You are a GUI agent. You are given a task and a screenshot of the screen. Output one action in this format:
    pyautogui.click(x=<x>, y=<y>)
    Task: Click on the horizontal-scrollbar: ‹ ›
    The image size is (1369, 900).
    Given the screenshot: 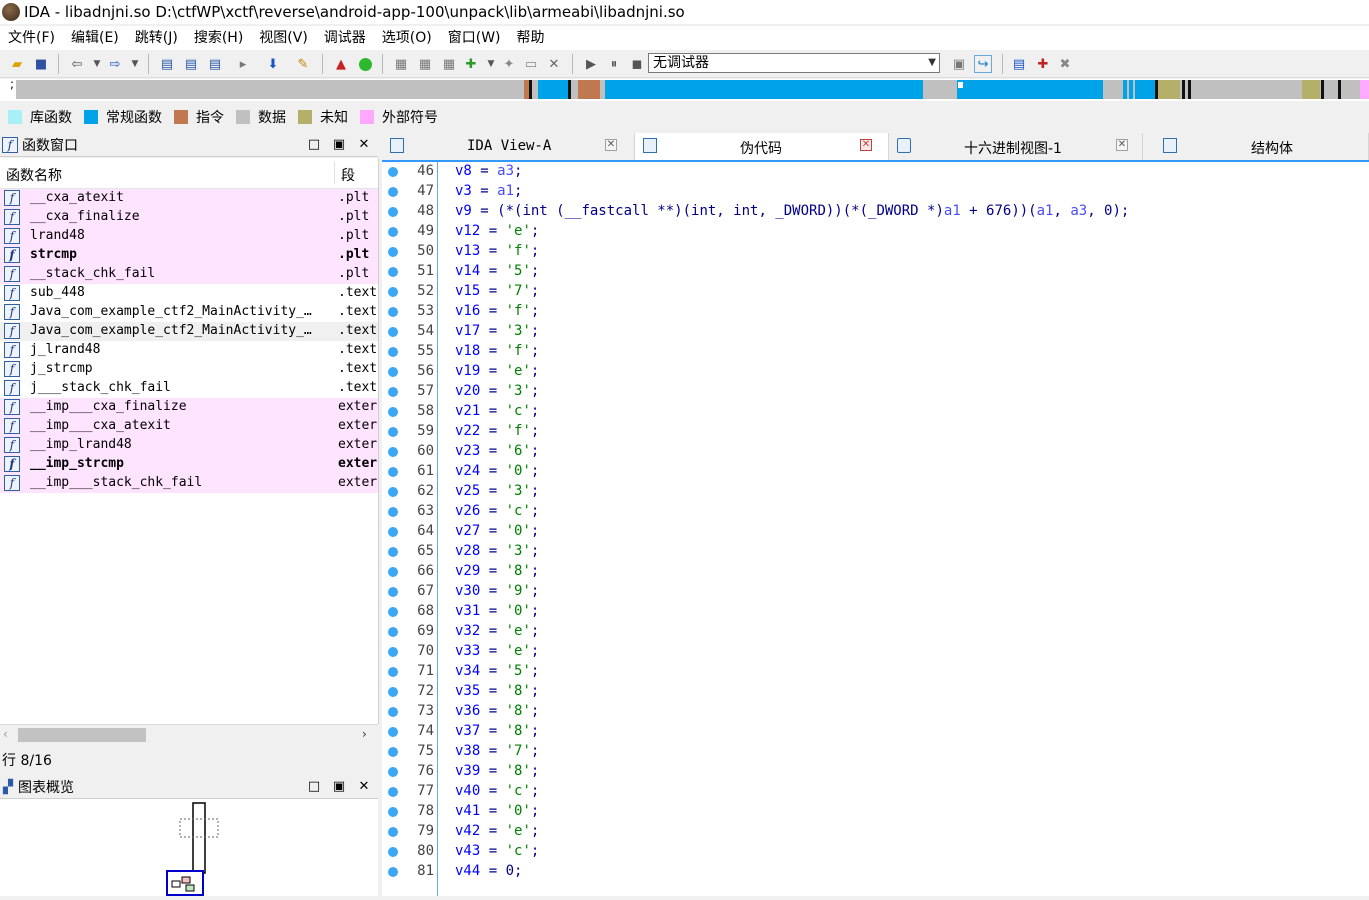 What is the action you would take?
    pyautogui.click(x=189, y=734)
    